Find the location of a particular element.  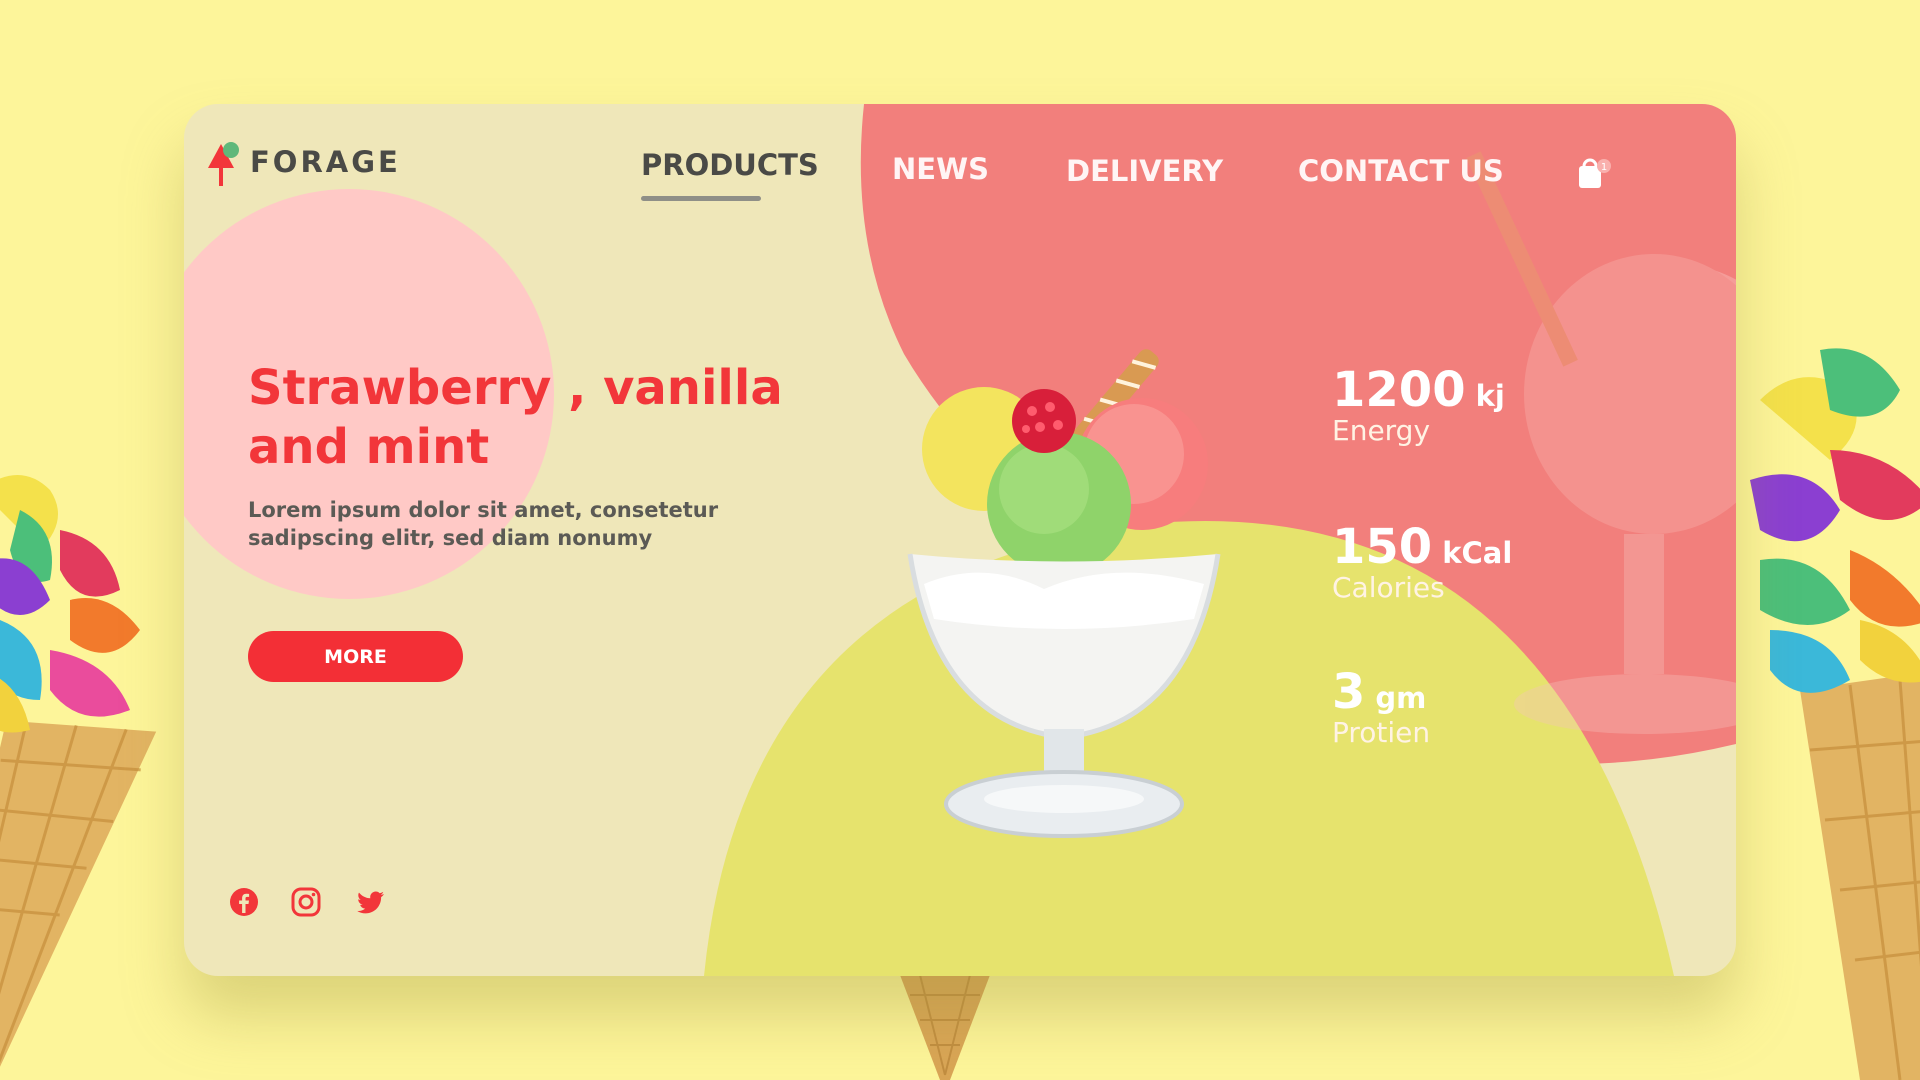

brand-name: FORAGE is located at coordinates (325, 162).